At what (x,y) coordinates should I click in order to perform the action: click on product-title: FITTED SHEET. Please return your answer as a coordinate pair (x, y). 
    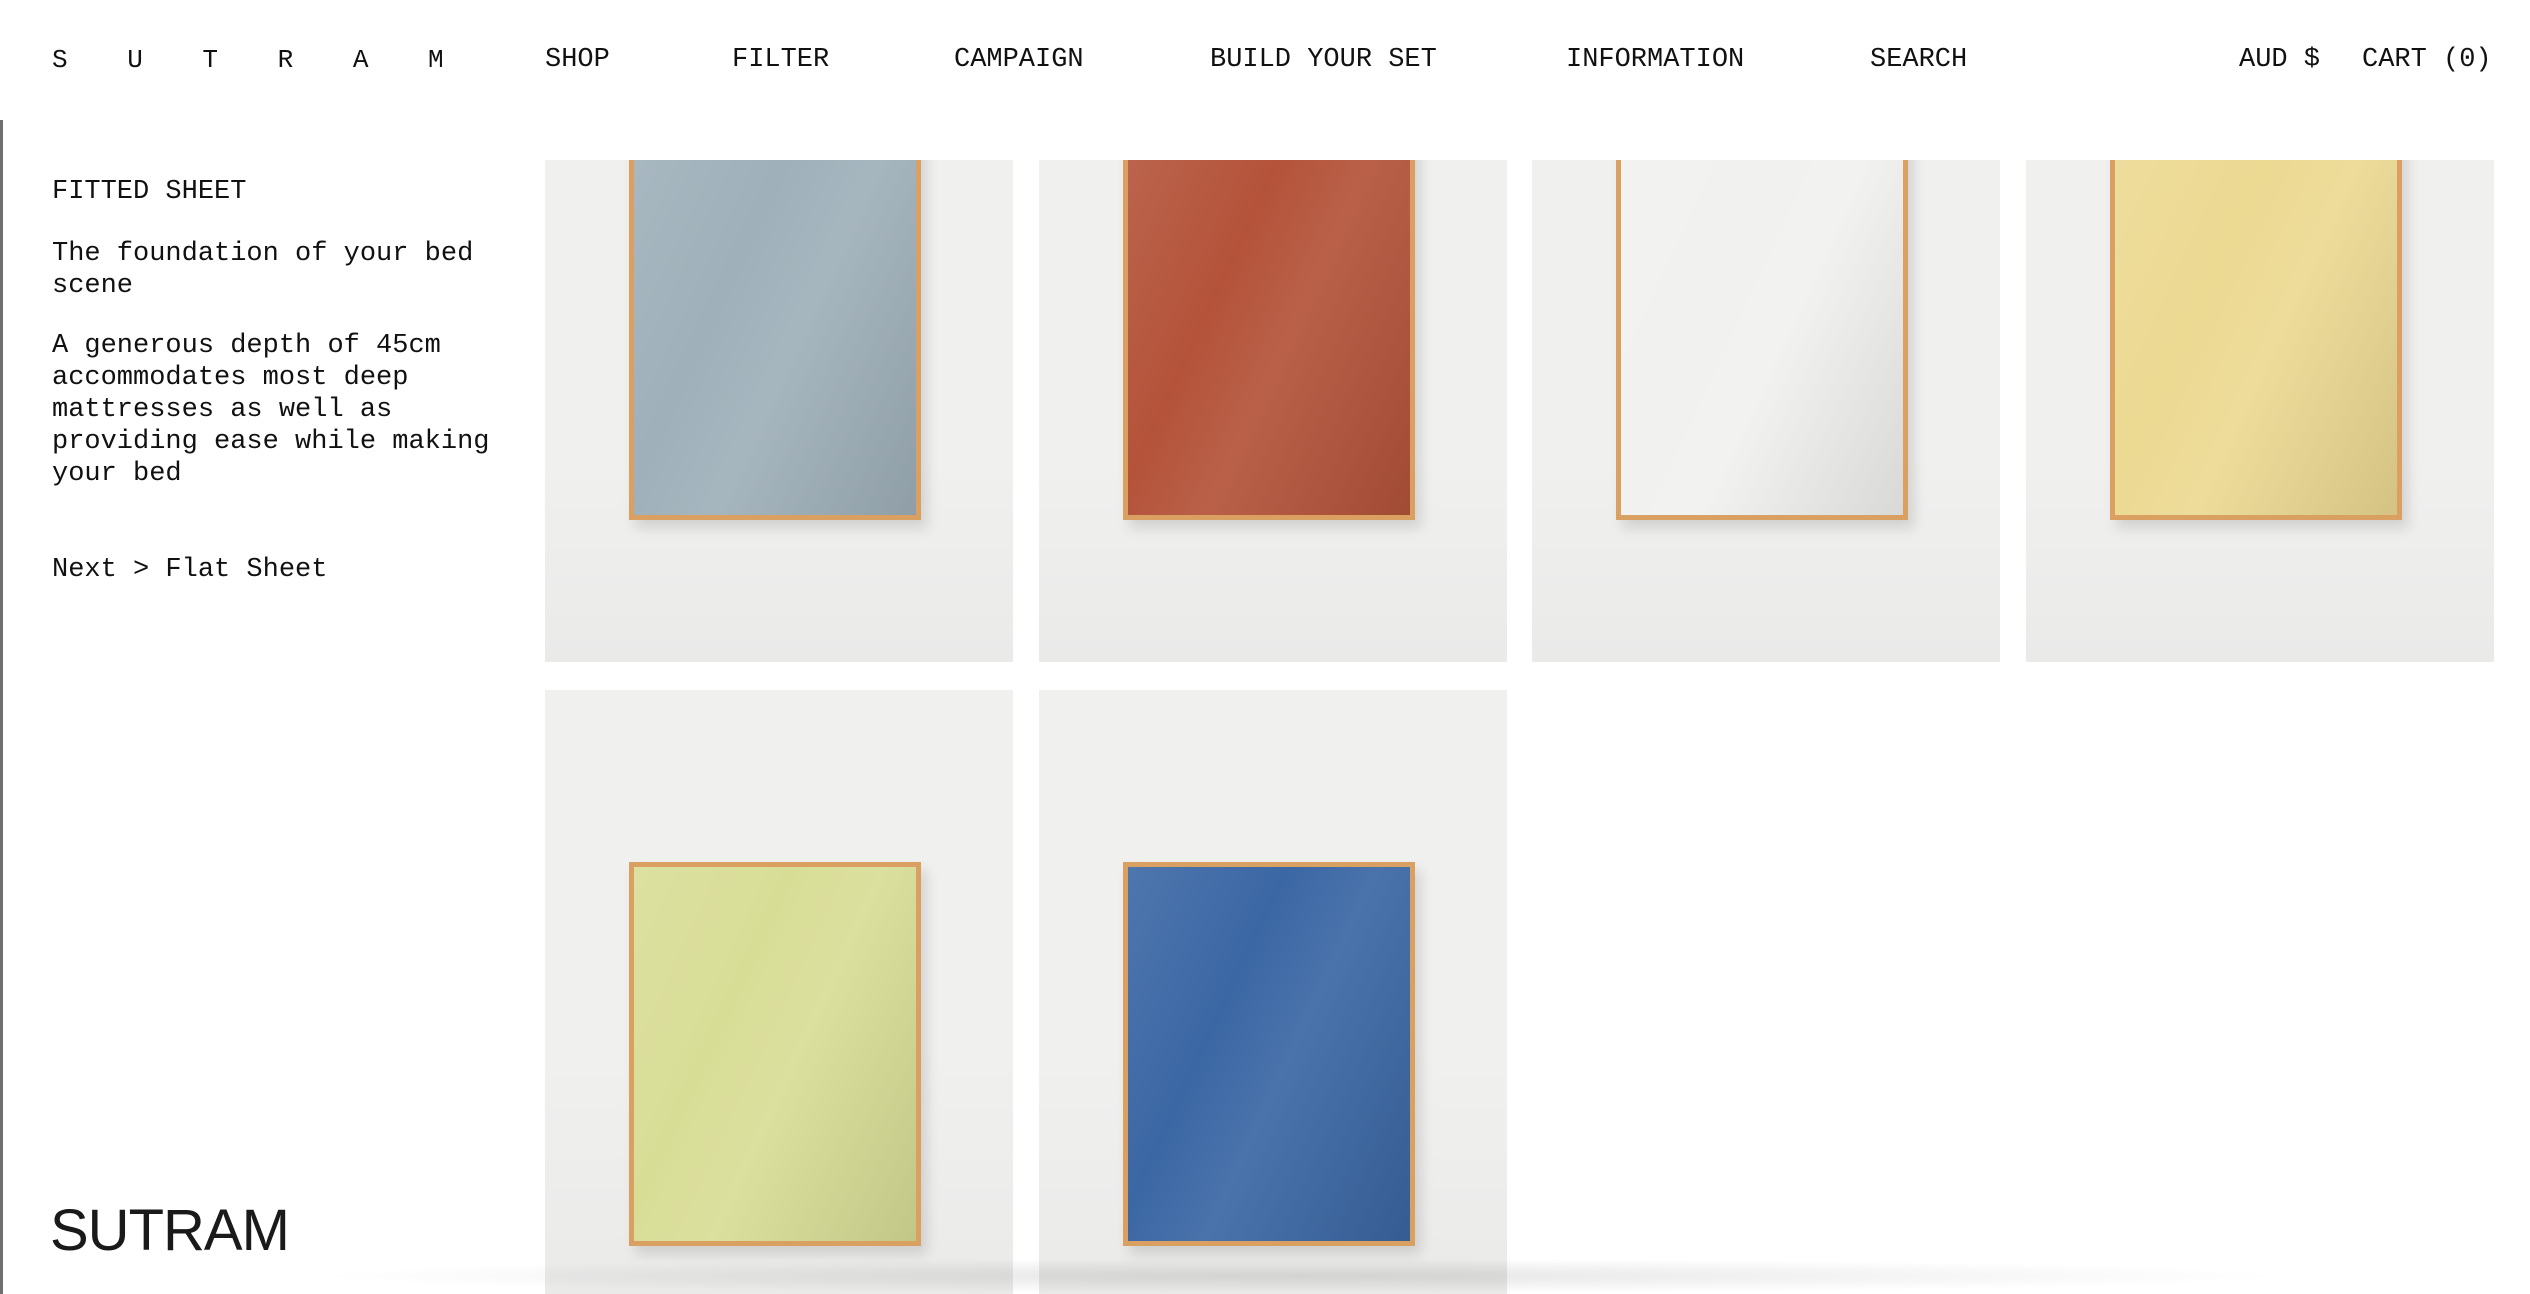
    Looking at the image, I should click on (149, 192).